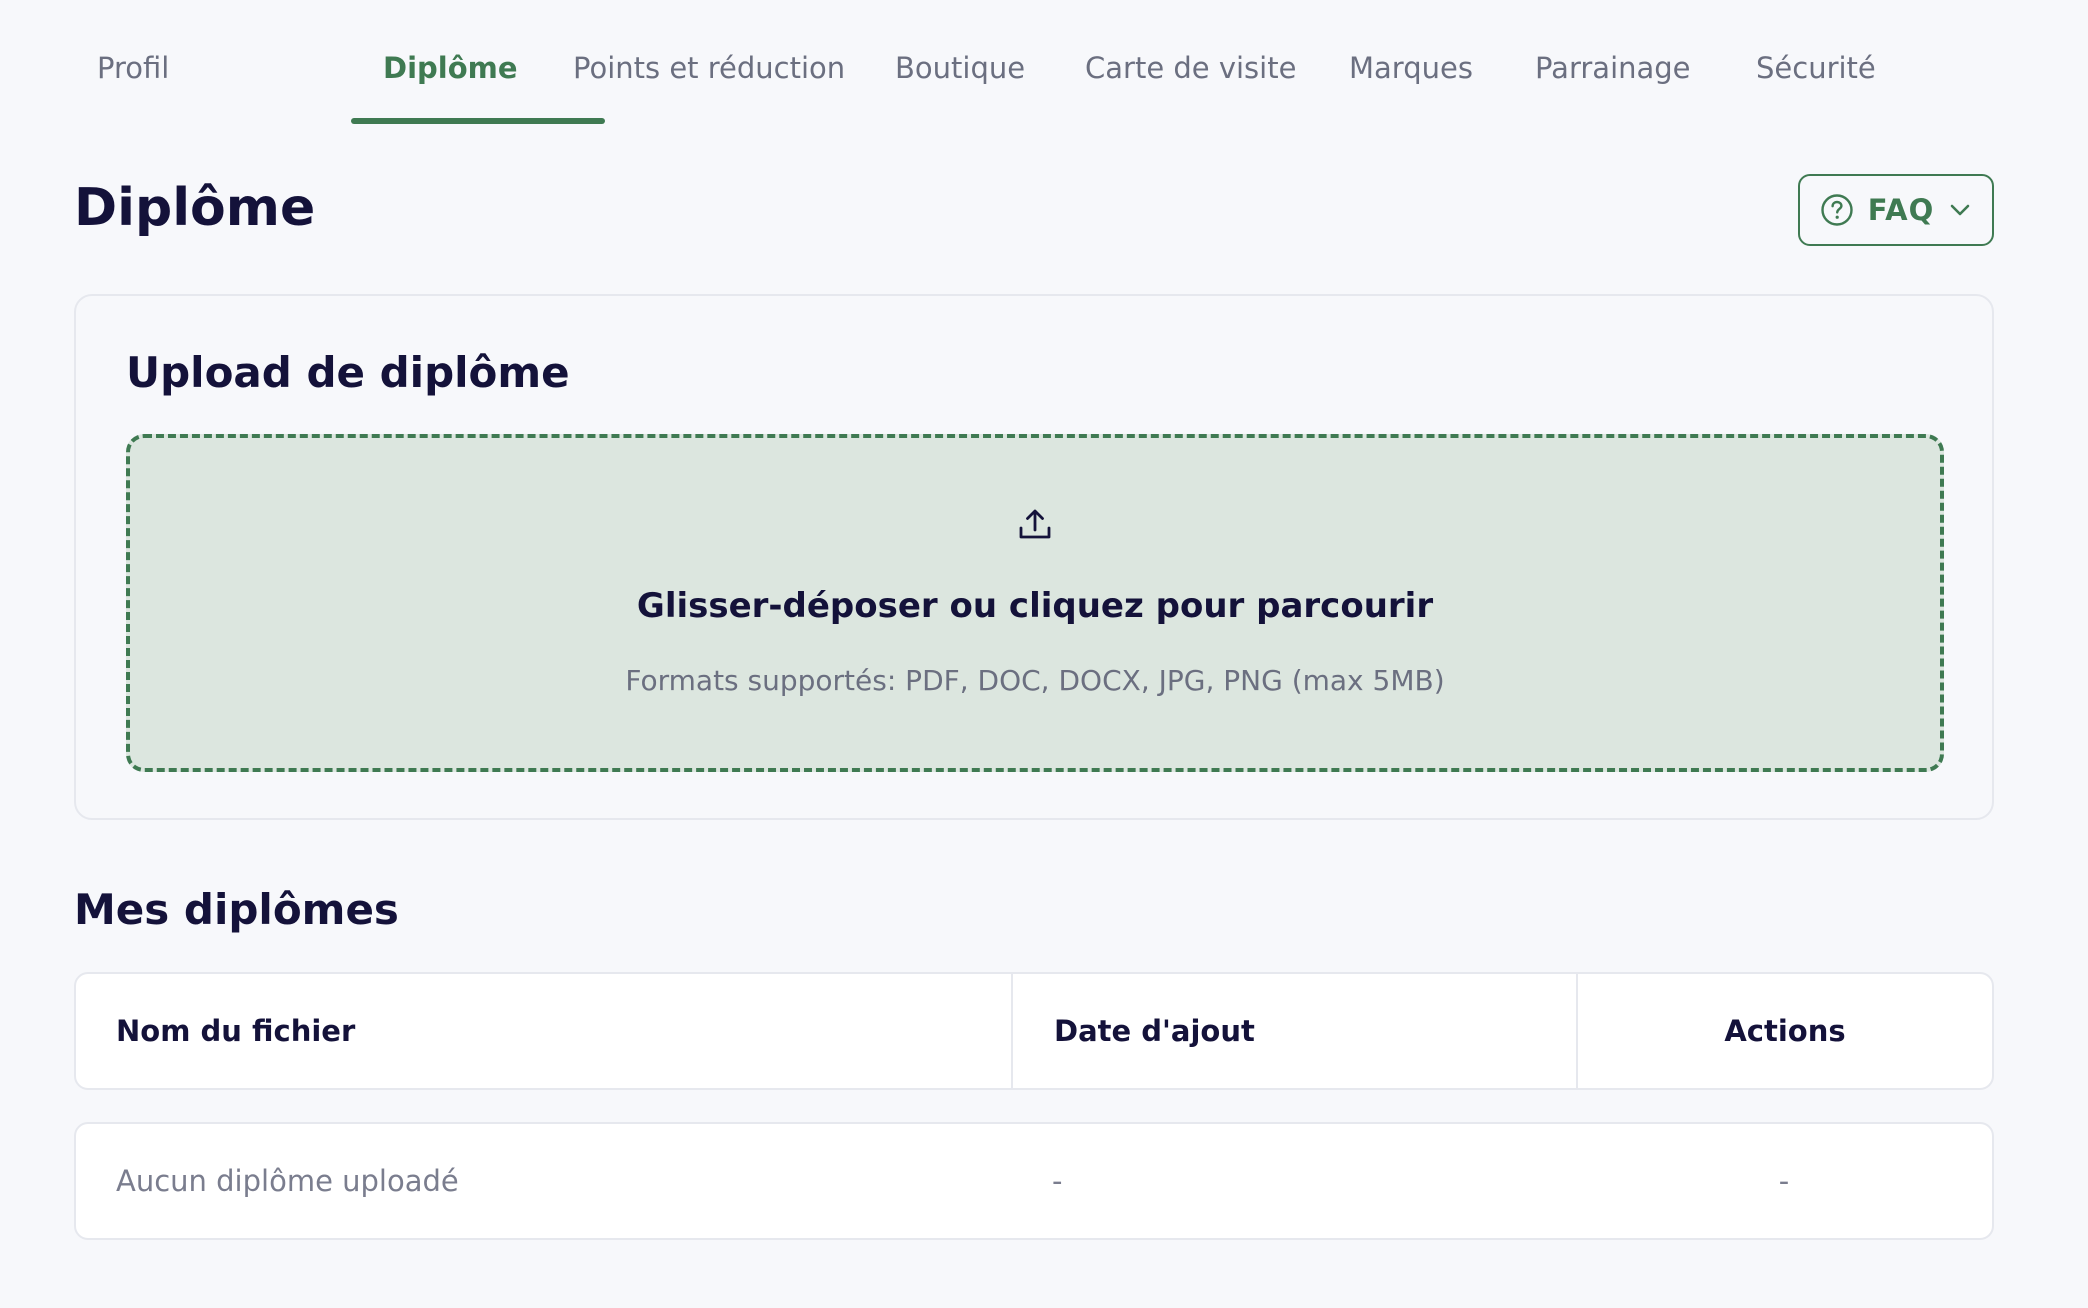  What do you see at coordinates (1784, 1031) in the screenshot?
I see `column-header-actions: Actions` at bounding box center [1784, 1031].